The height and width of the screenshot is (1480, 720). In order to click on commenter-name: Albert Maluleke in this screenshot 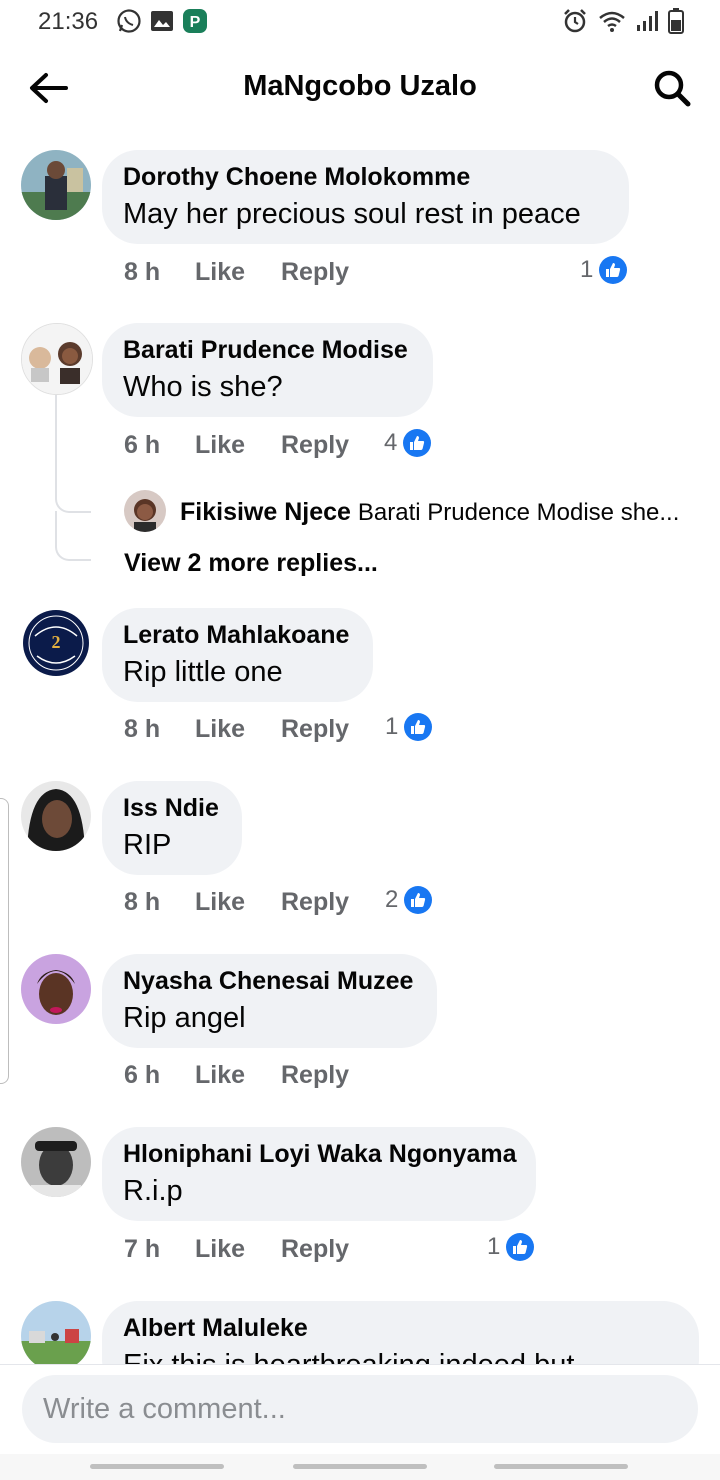, I will do `click(400, 1328)`.